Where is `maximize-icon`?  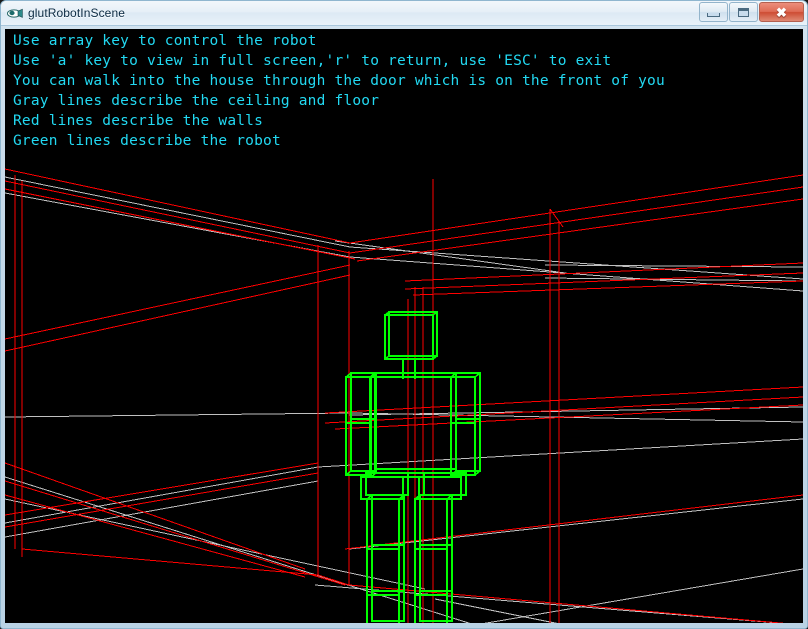 maximize-icon is located at coordinates (743, 12).